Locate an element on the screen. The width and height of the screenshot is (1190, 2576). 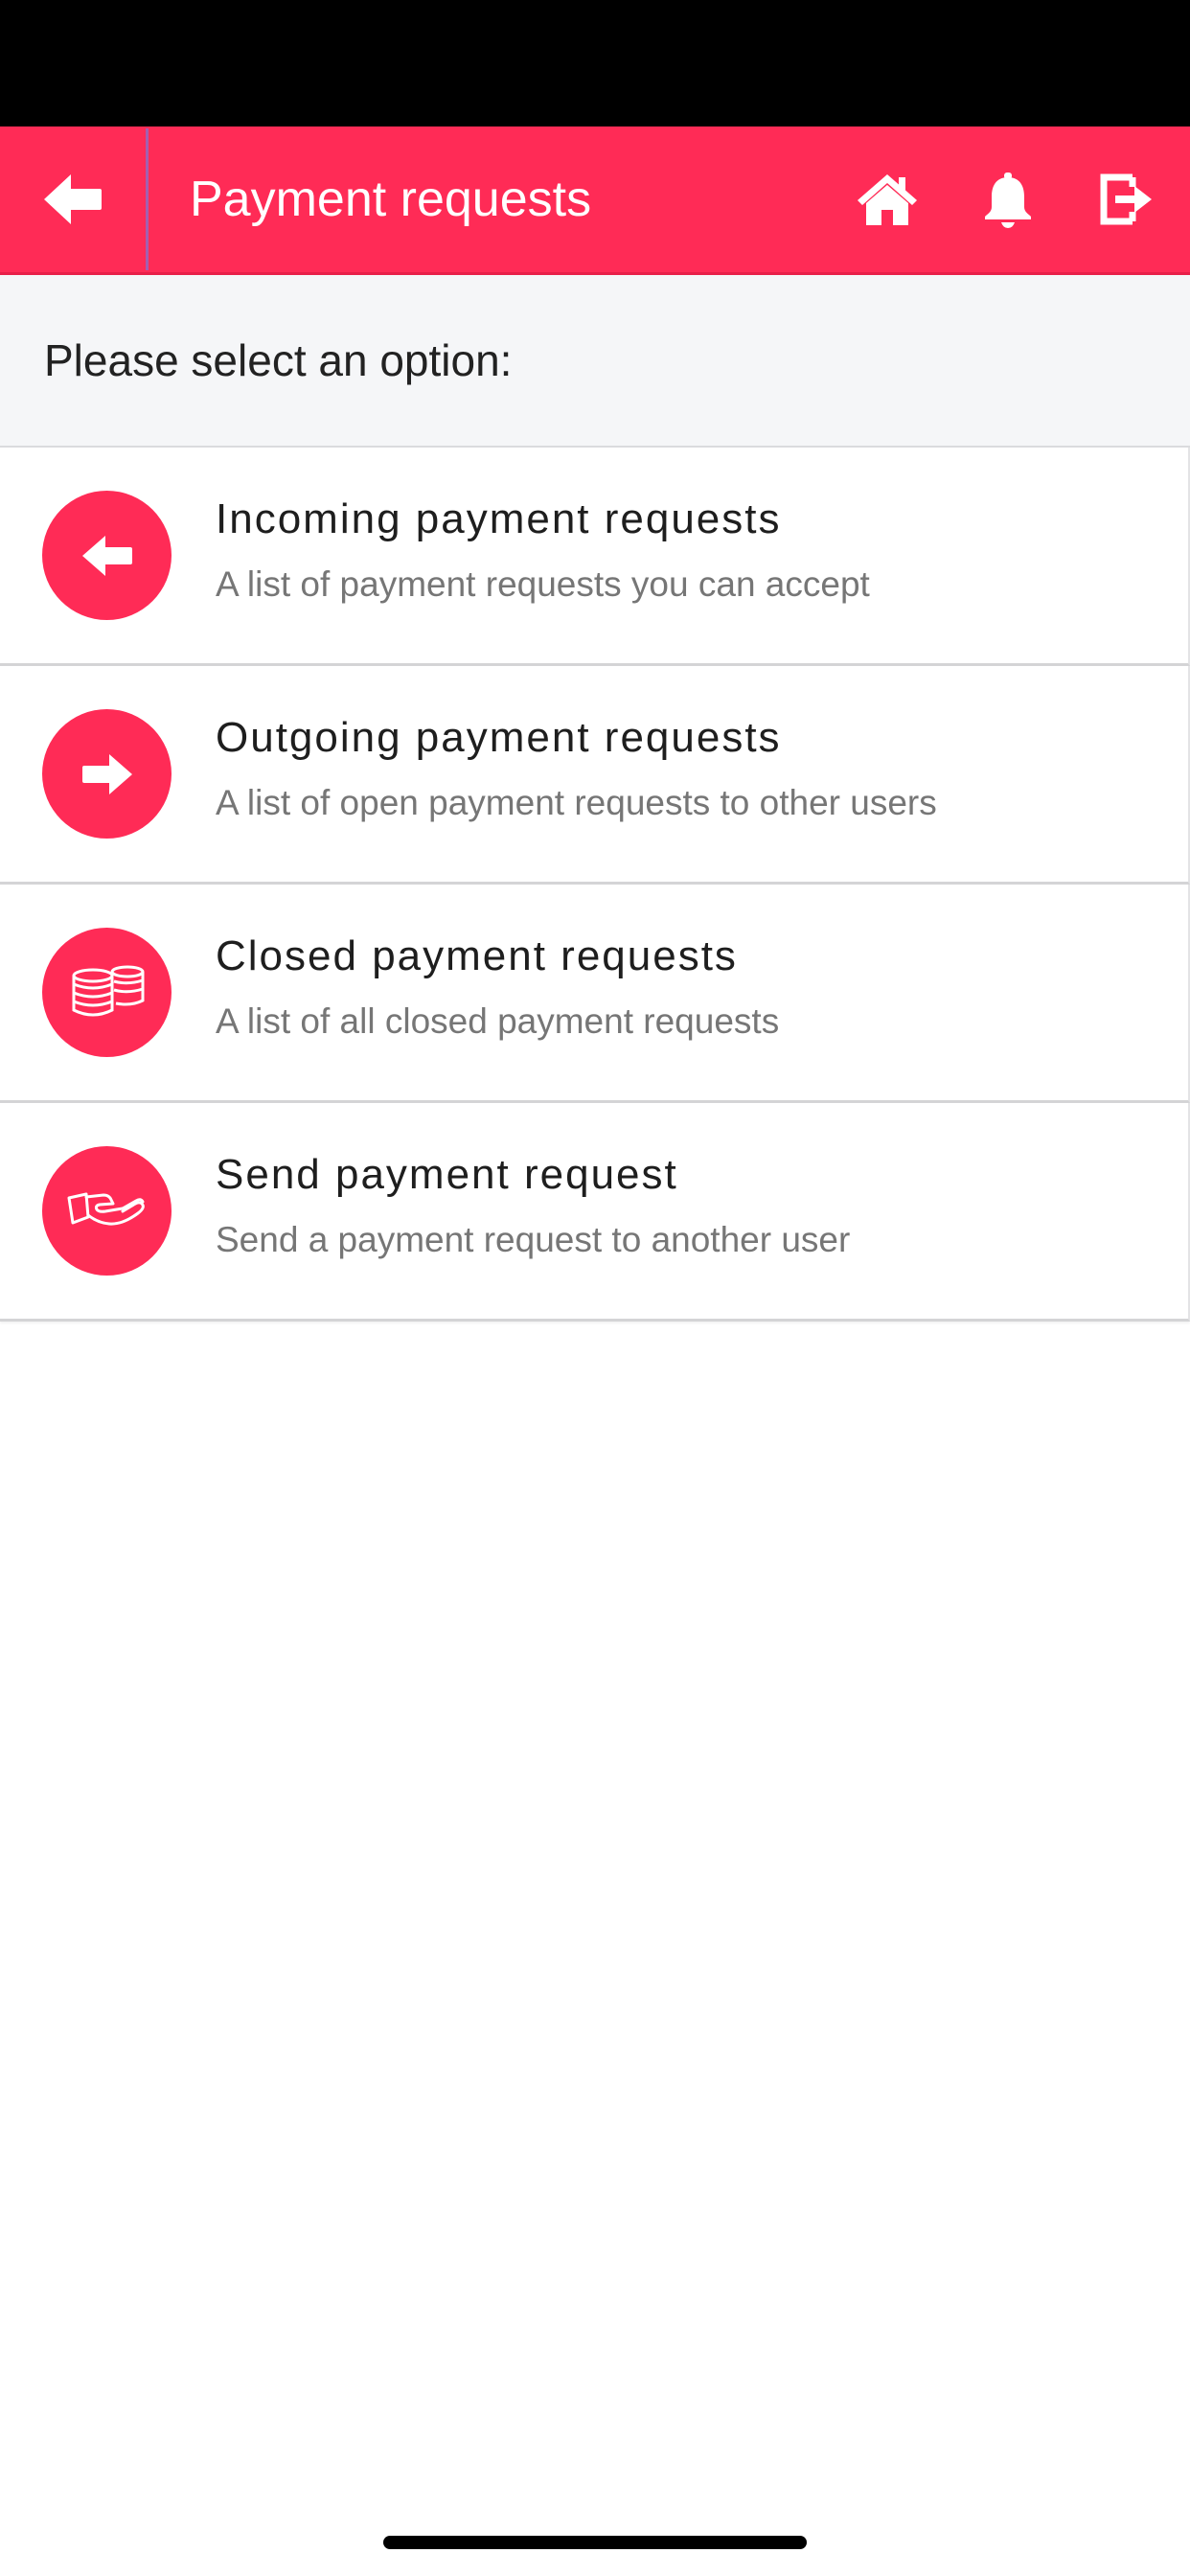
prompt-text: Please select an option: is located at coordinates (279, 360).